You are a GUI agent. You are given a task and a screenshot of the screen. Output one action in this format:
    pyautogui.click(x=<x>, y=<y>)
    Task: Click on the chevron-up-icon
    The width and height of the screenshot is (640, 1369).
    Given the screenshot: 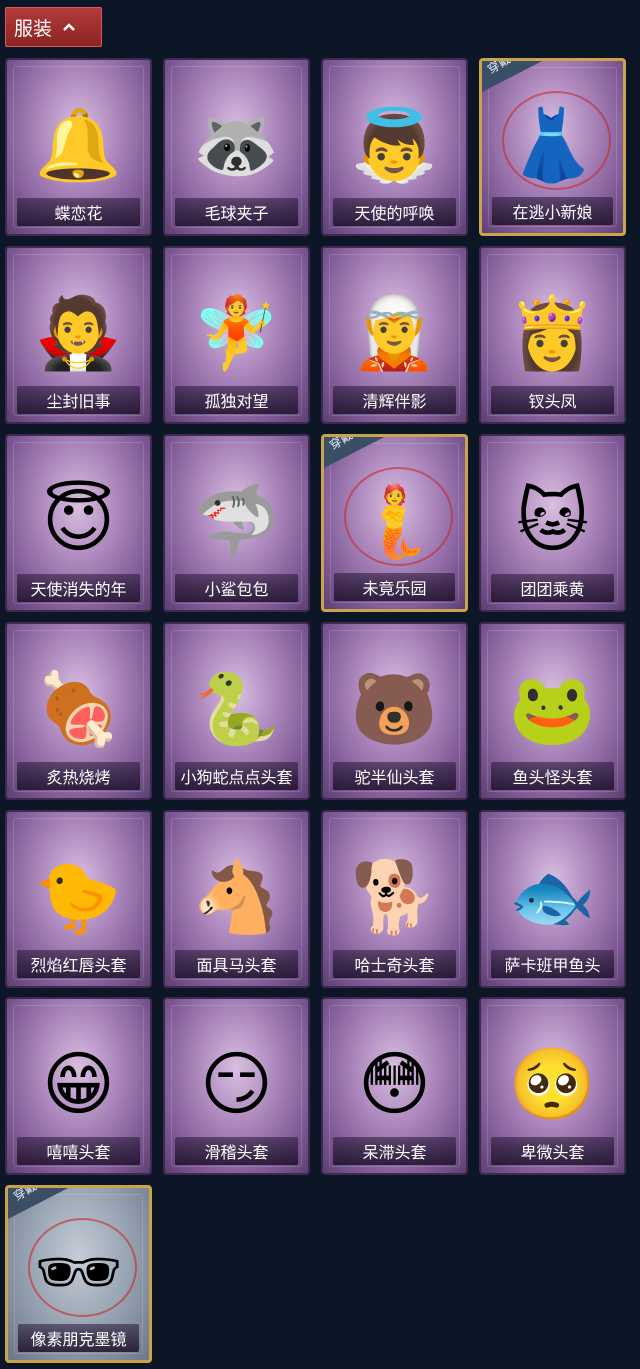 What is the action you would take?
    pyautogui.click(x=69, y=27)
    